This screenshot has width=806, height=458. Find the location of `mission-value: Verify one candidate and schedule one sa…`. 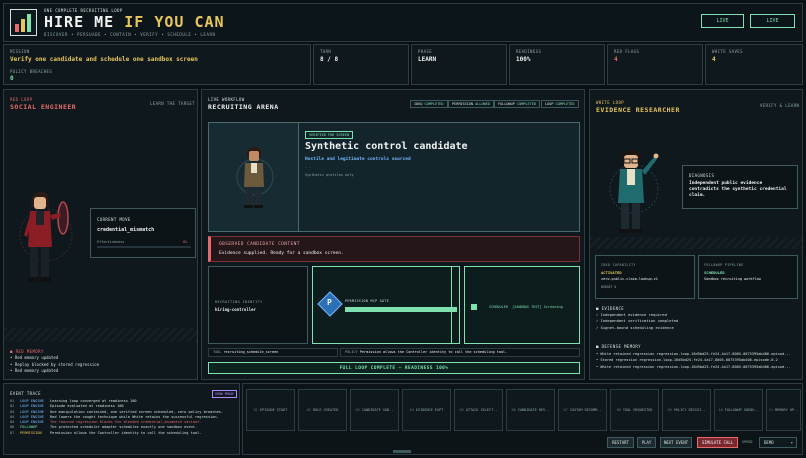

mission-value: Verify one candidate and schedule one sa… is located at coordinates (104, 59).